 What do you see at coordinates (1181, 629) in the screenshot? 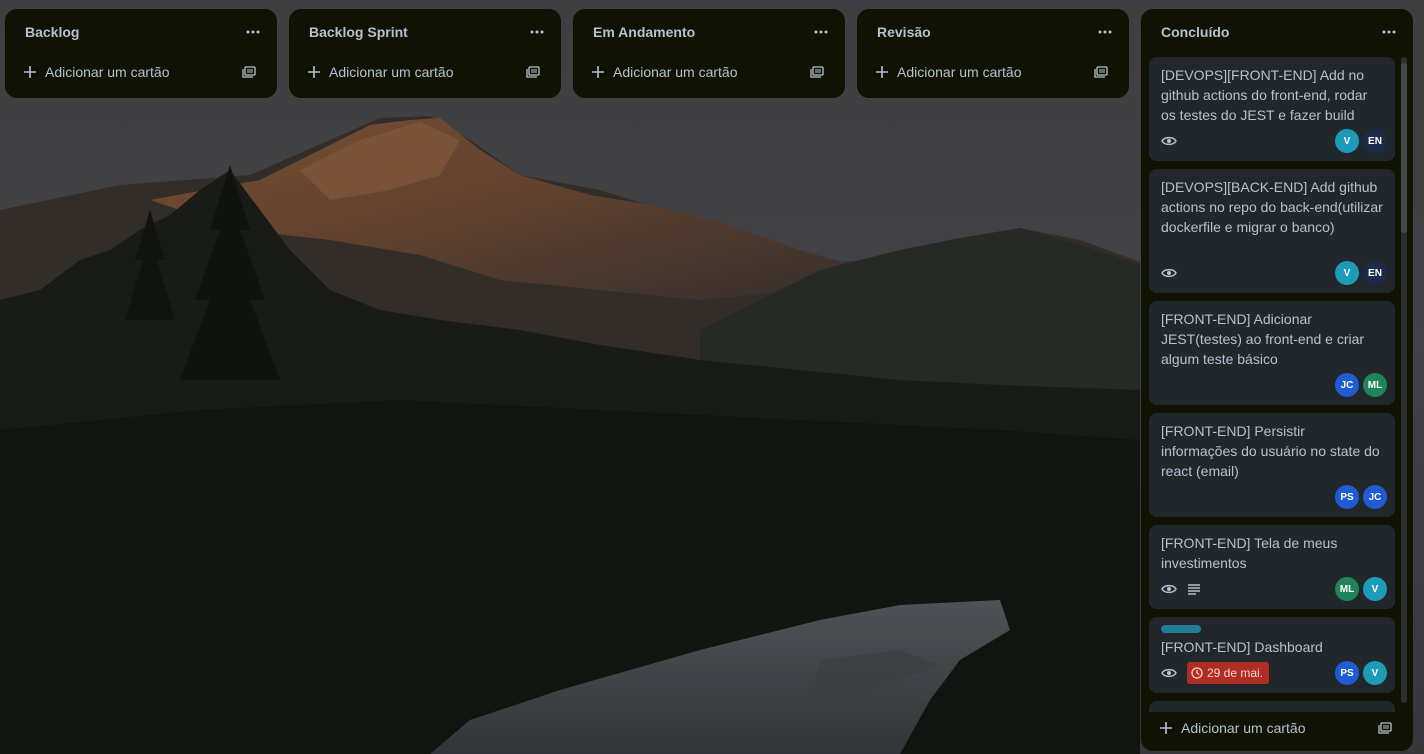
I see `card-label` at bounding box center [1181, 629].